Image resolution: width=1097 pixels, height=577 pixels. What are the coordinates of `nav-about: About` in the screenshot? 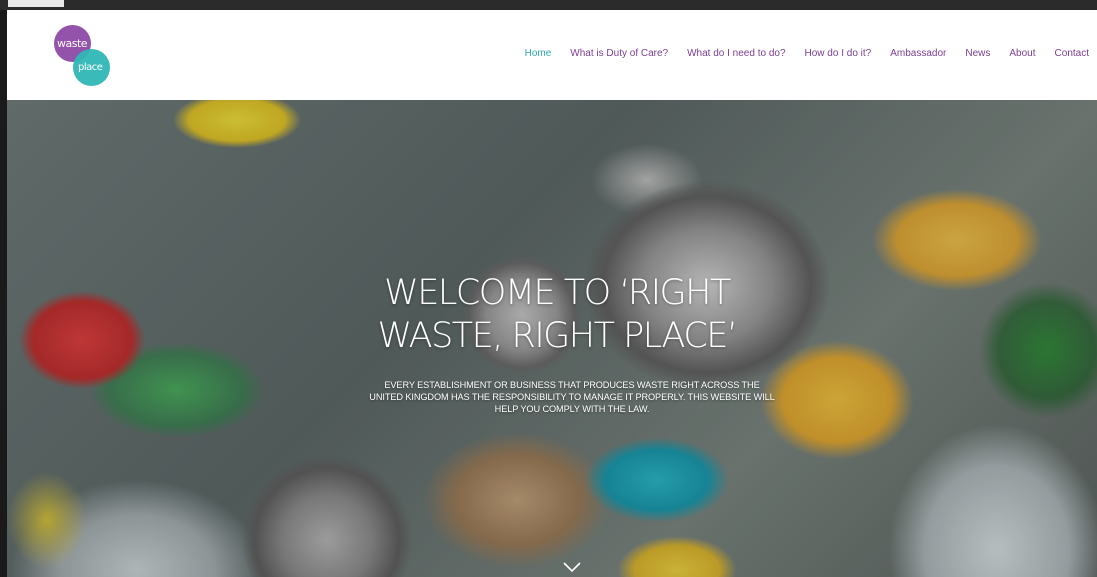 It's located at (1022, 53).